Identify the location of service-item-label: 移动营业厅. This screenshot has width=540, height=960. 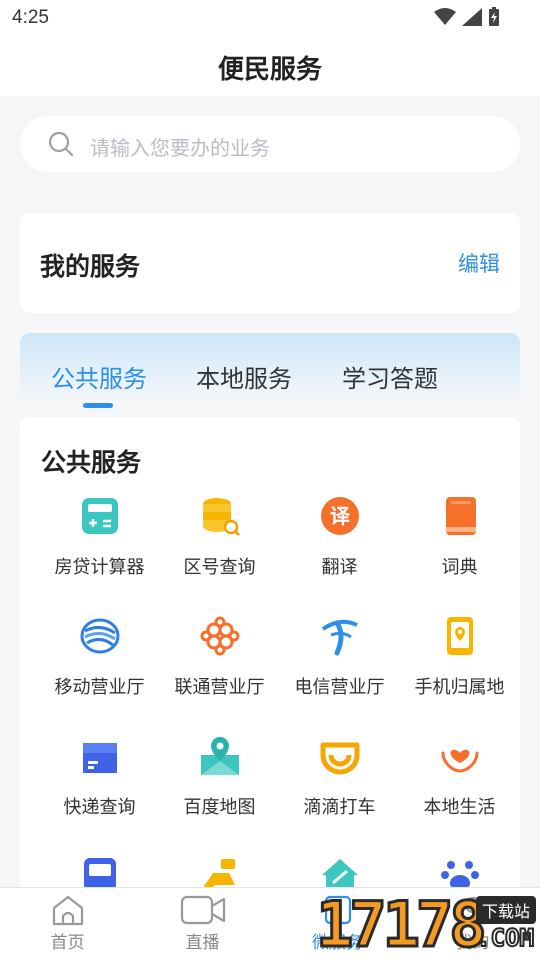
(99, 687).